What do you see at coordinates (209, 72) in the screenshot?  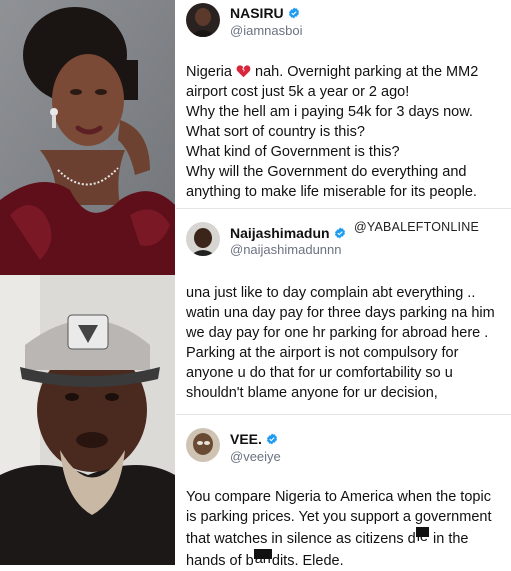 I see `post-line-text: Nigeria` at bounding box center [209, 72].